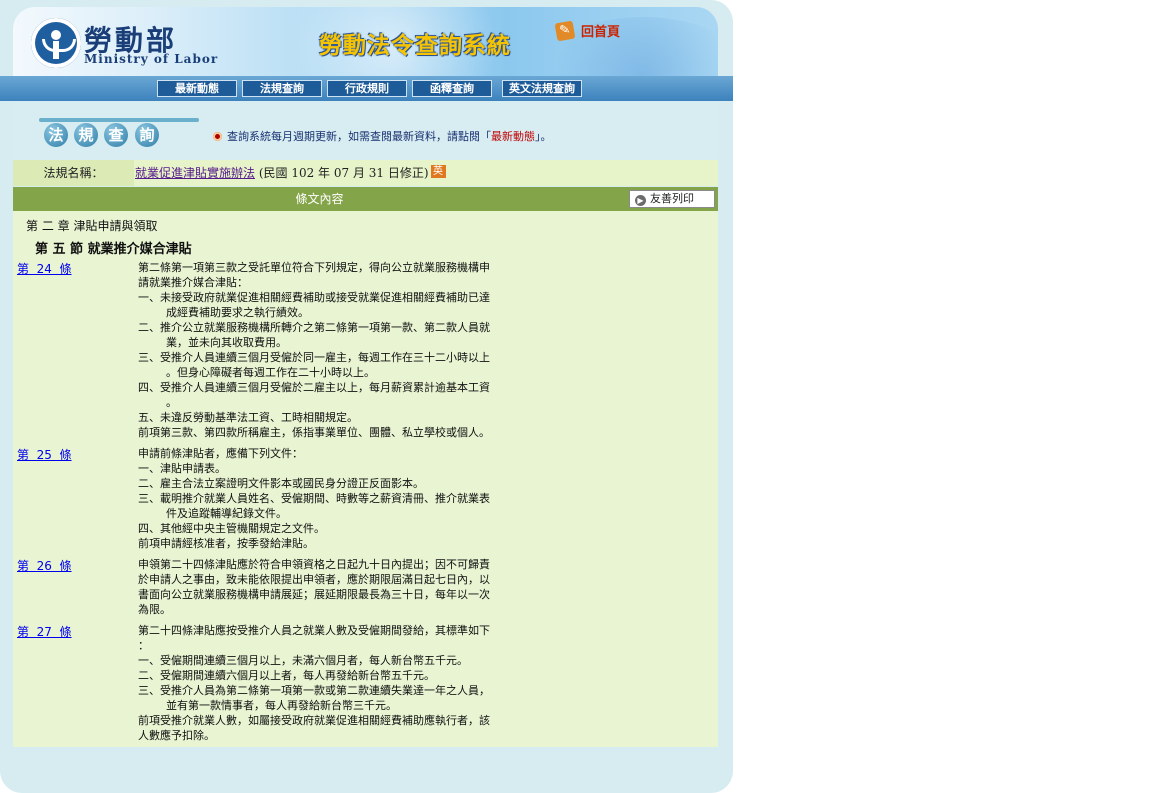  Describe the element at coordinates (226, 342) in the screenshot. I see `article-line: 業，並未向其收取費用。` at that location.